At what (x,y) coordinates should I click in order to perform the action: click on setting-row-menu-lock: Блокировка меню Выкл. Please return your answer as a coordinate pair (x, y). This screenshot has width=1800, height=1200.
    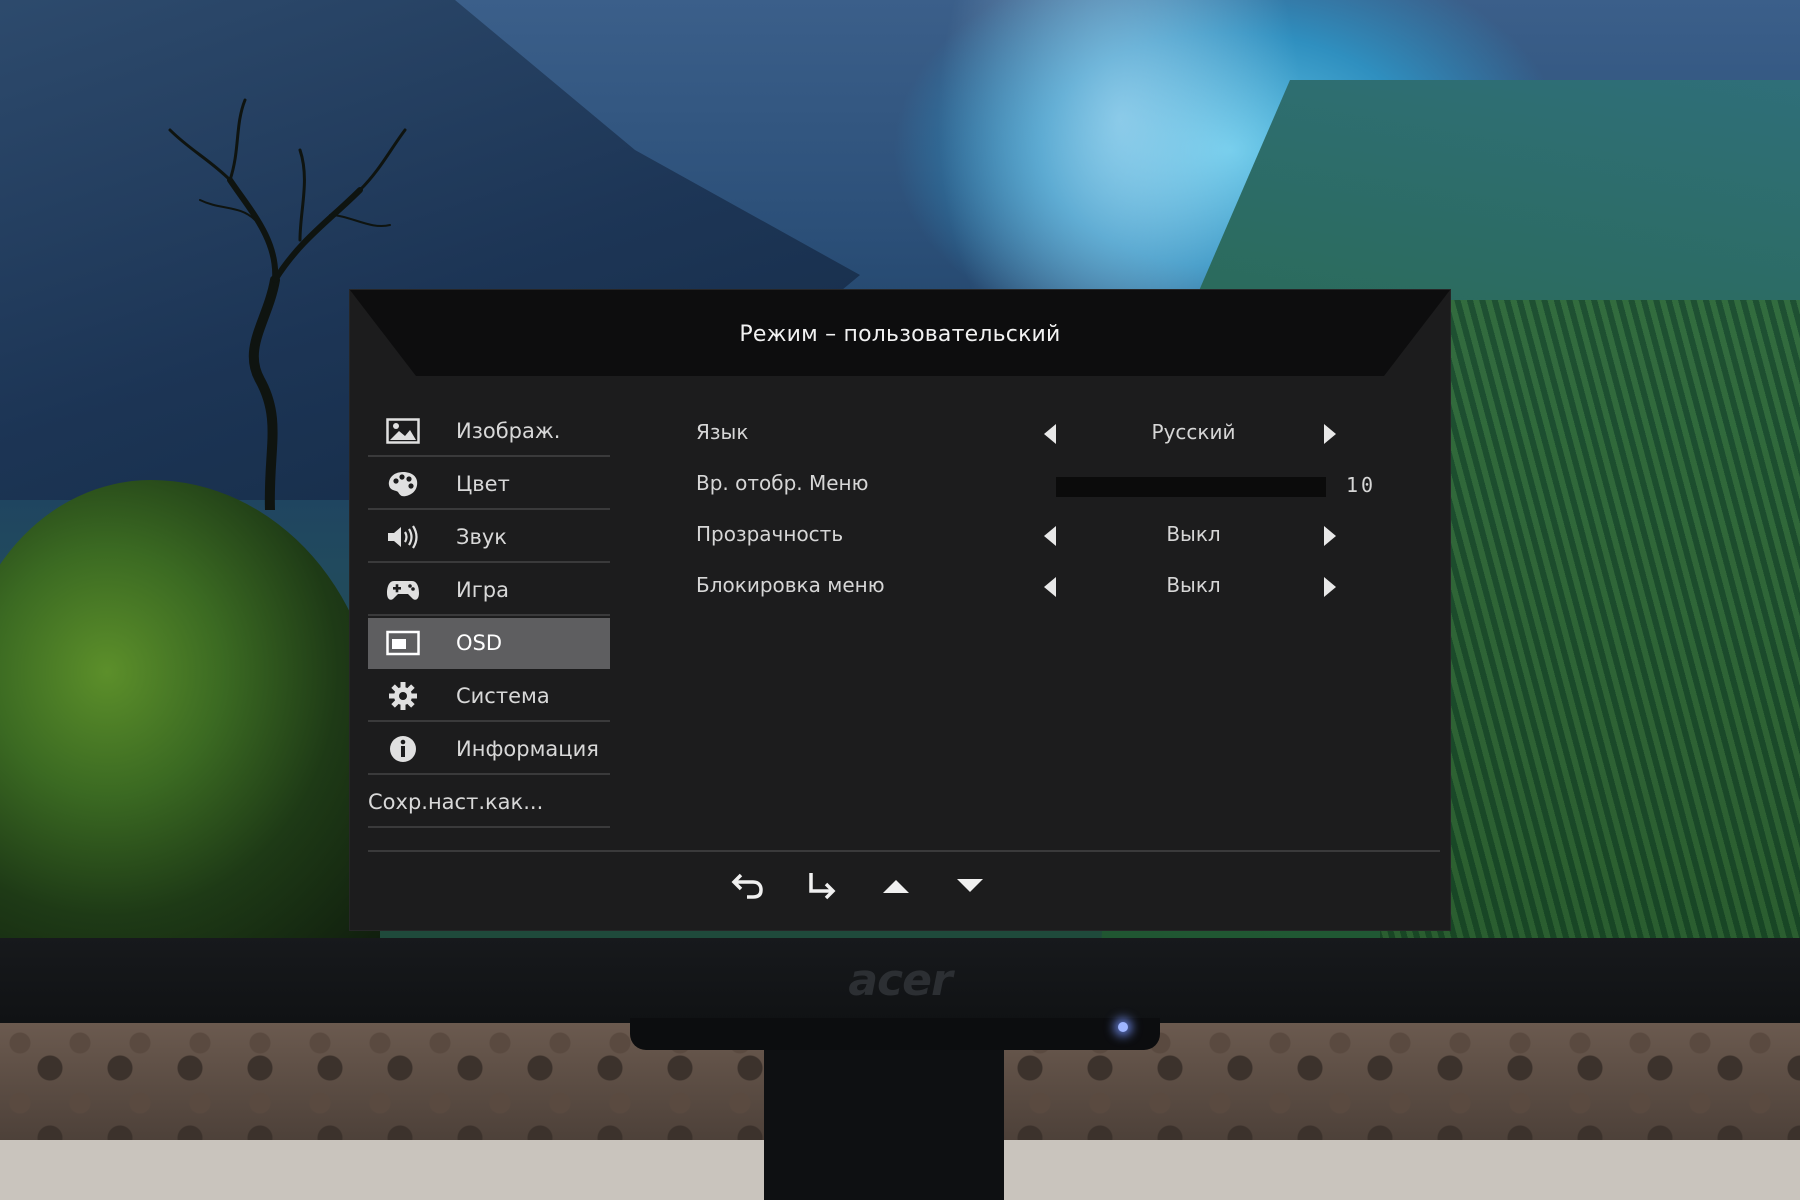
    Looking at the image, I should click on (1061, 586).